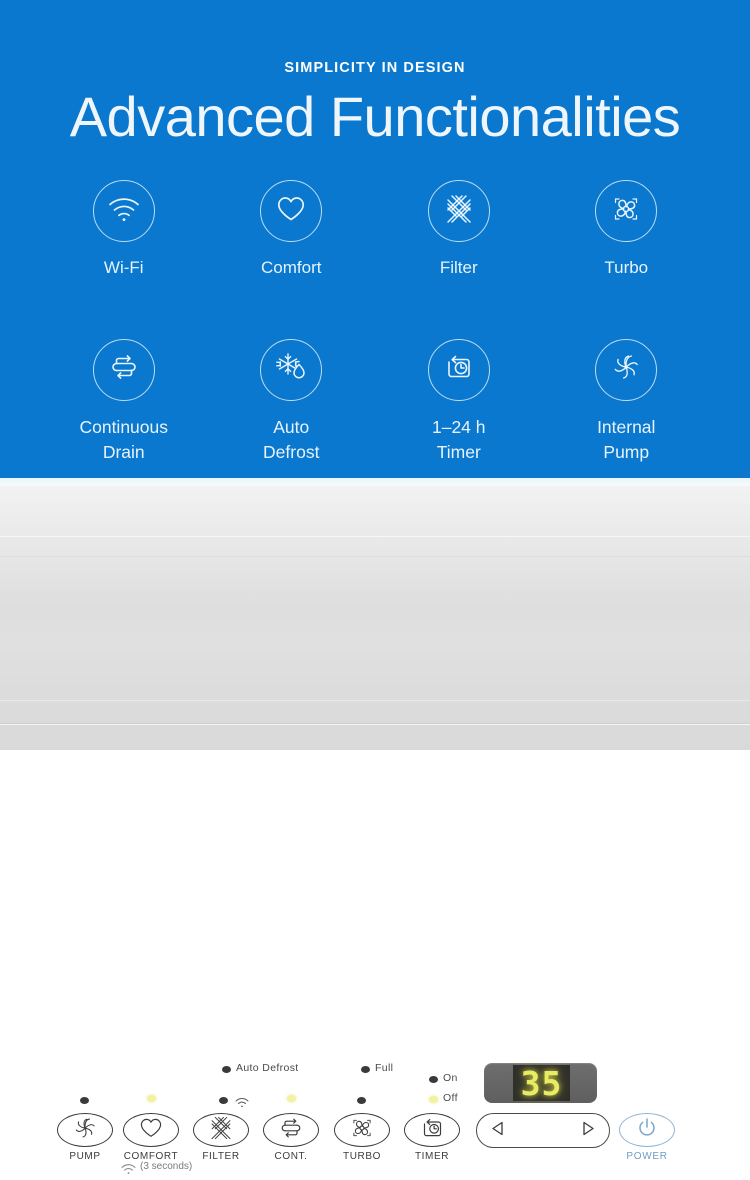 The image size is (750, 1180). What do you see at coordinates (450, 1078) in the screenshot?
I see `status-label-on: On` at bounding box center [450, 1078].